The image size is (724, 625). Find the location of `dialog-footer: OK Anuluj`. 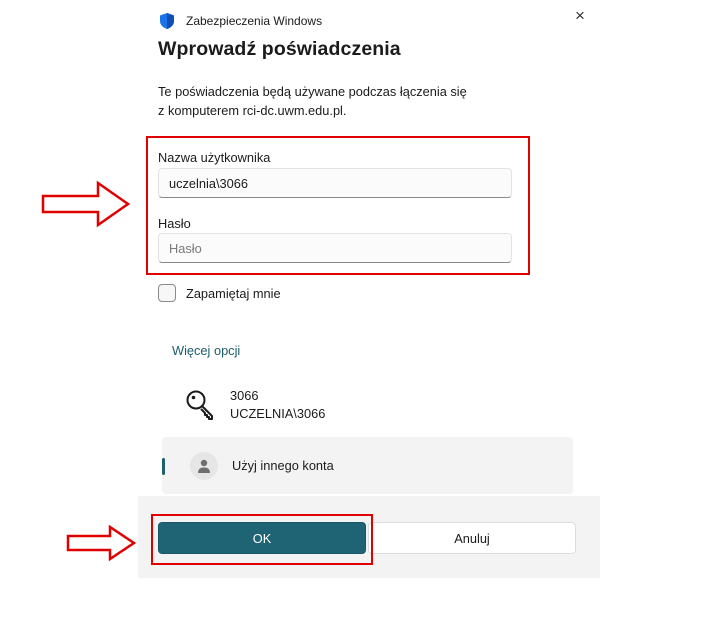

dialog-footer: OK Anuluj is located at coordinates (369, 537).